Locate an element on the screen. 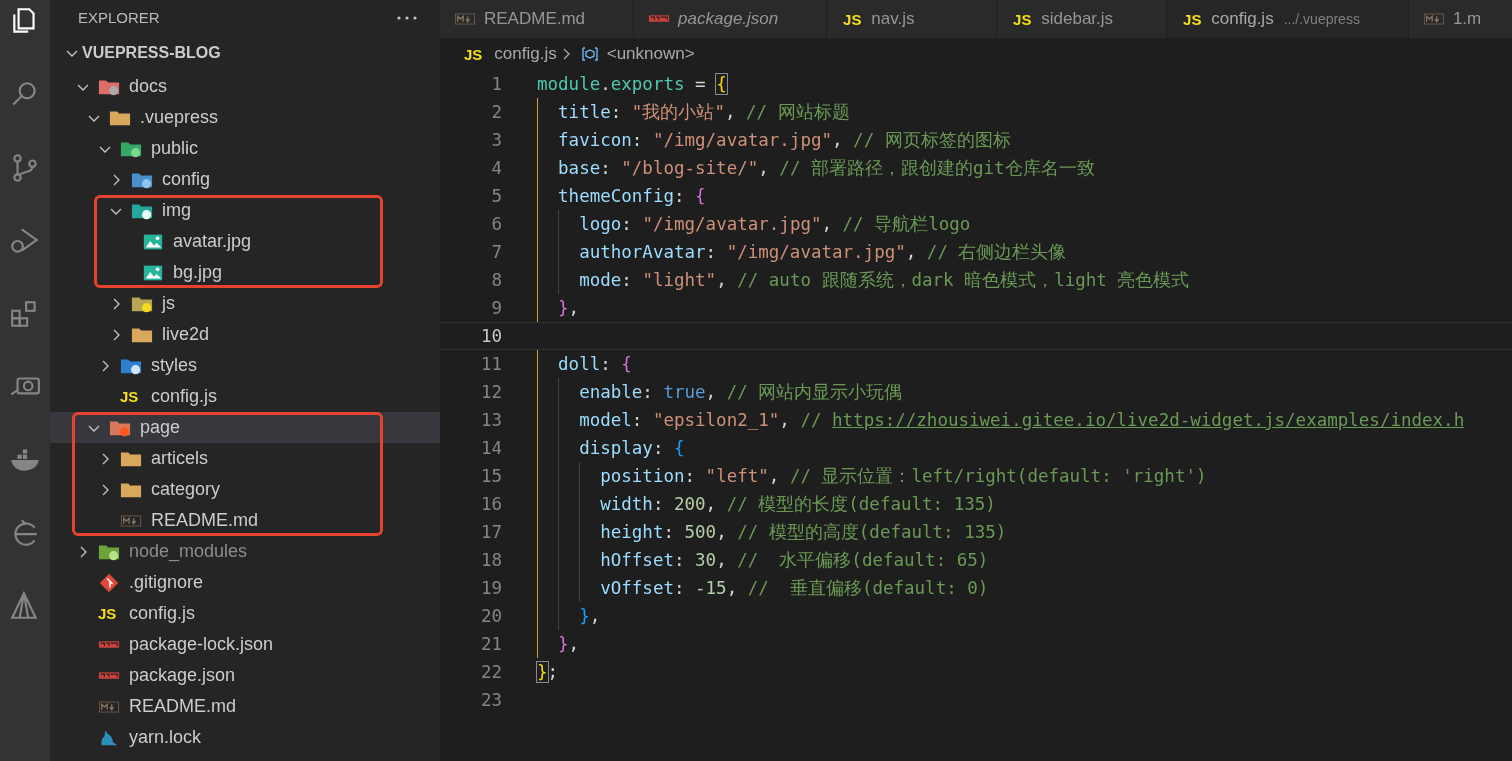 The height and width of the screenshot is (761, 1512). line-number: 20 is located at coordinates (490, 616).